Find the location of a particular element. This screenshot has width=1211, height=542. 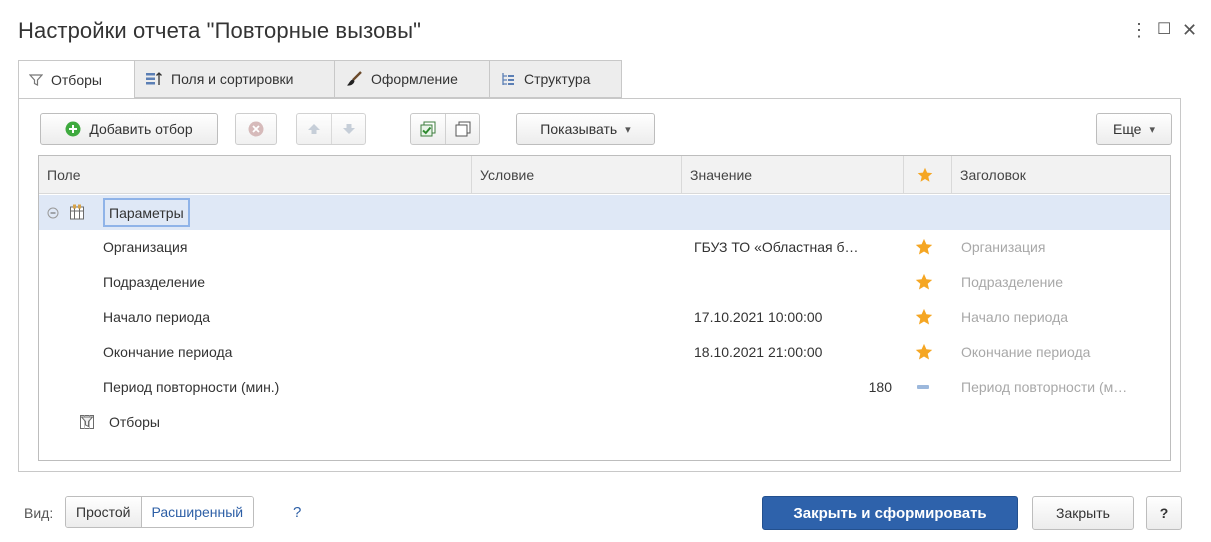

add-filter-label: Добавить отбор is located at coordinates (141, 129).